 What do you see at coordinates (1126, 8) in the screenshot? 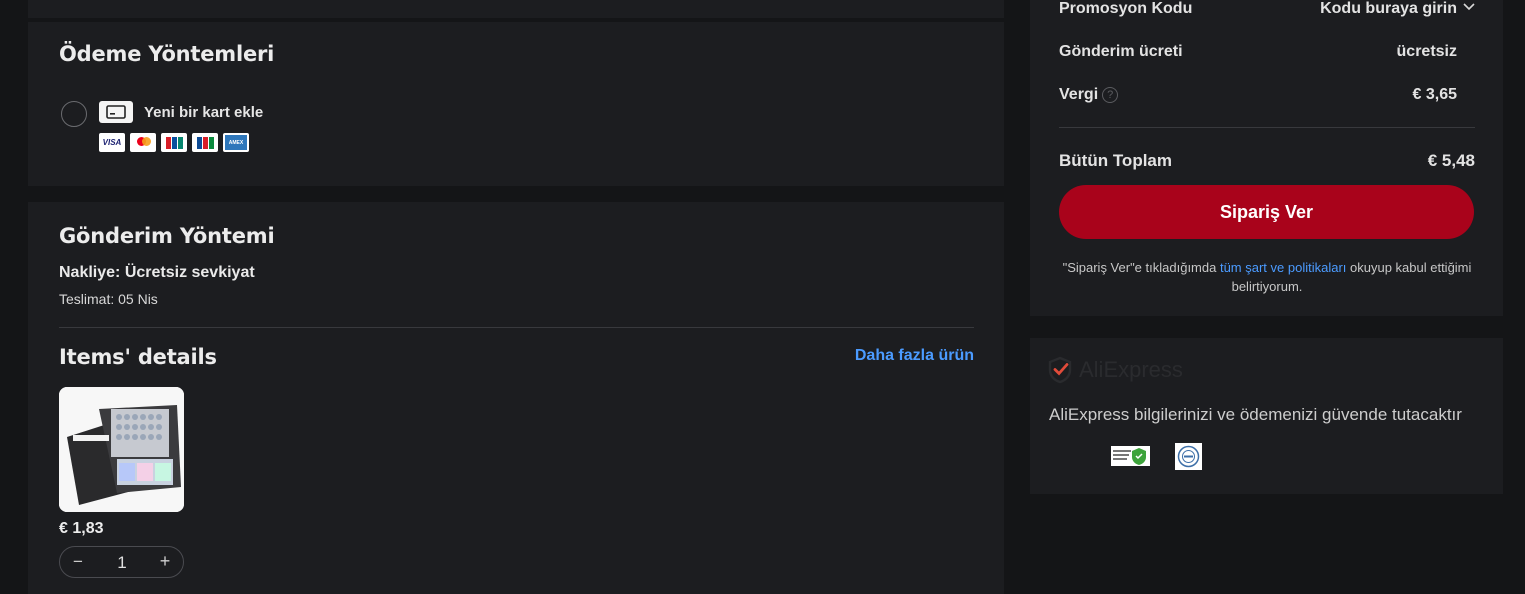
I see `promo-code-label: Promosyon Kodu` at bounding box center [1126, 8].